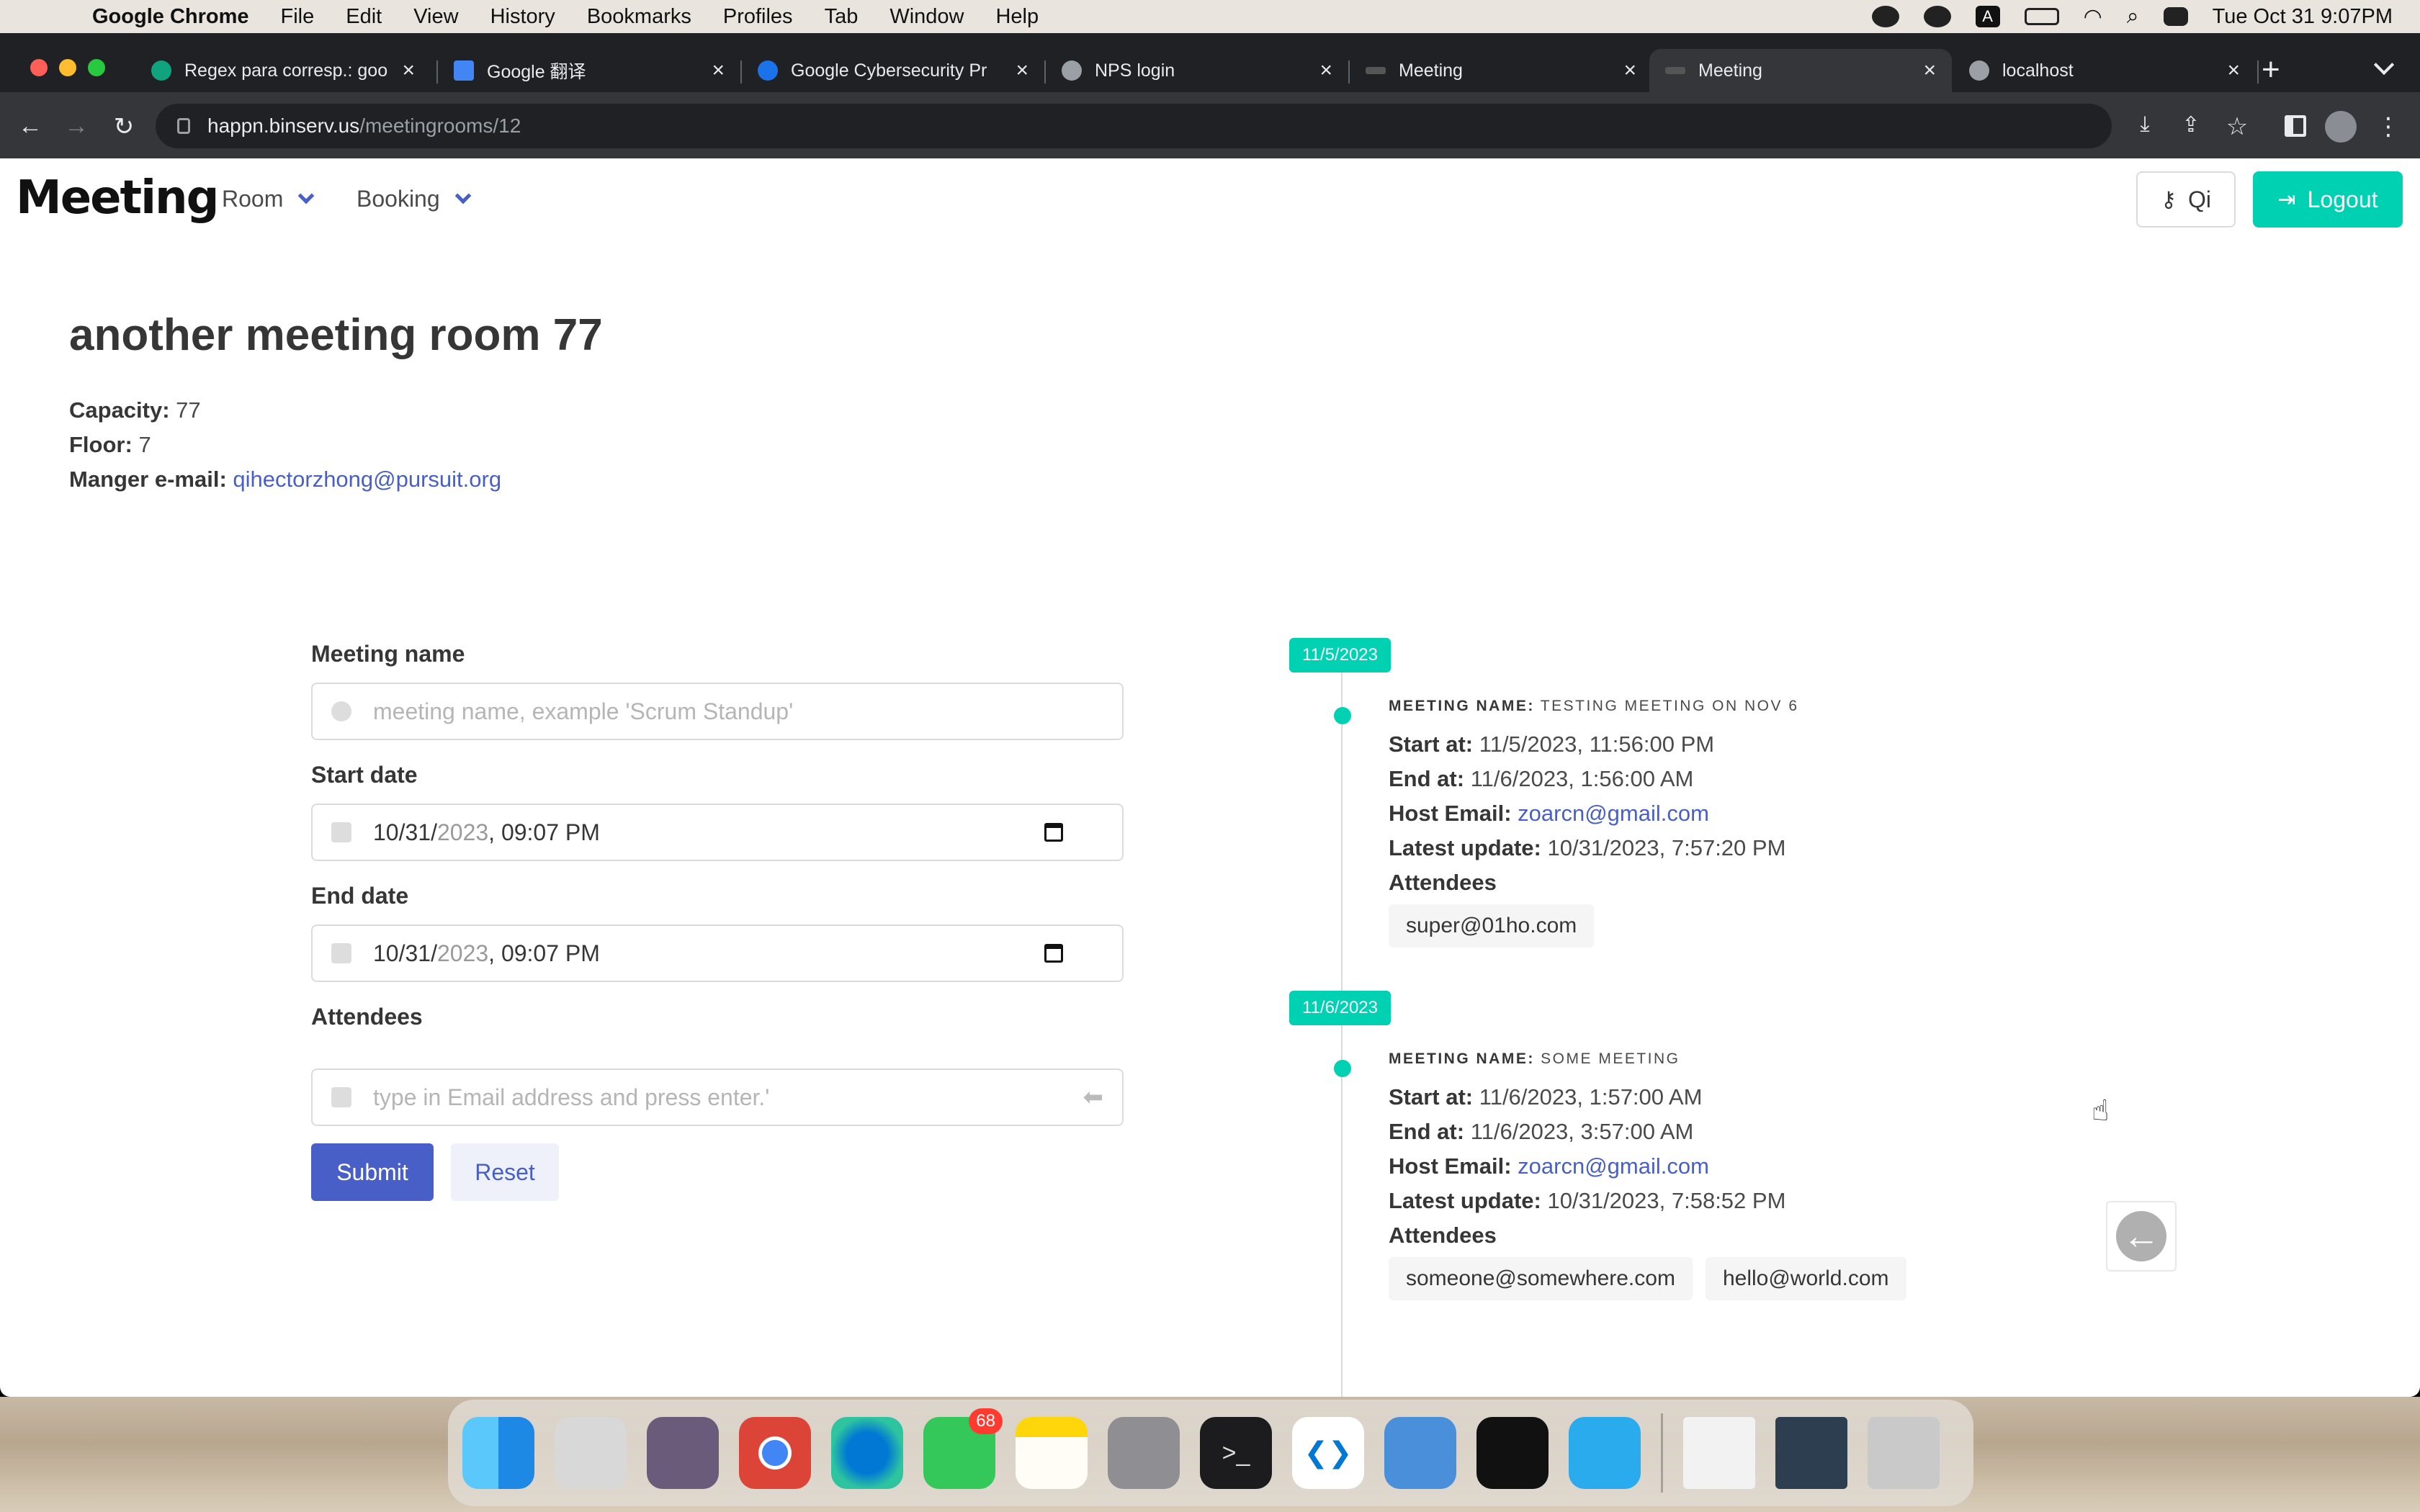  Describe the element at coordinates (1135, 70) in the screenshot. I see `tab-title: NPS login` at that location.